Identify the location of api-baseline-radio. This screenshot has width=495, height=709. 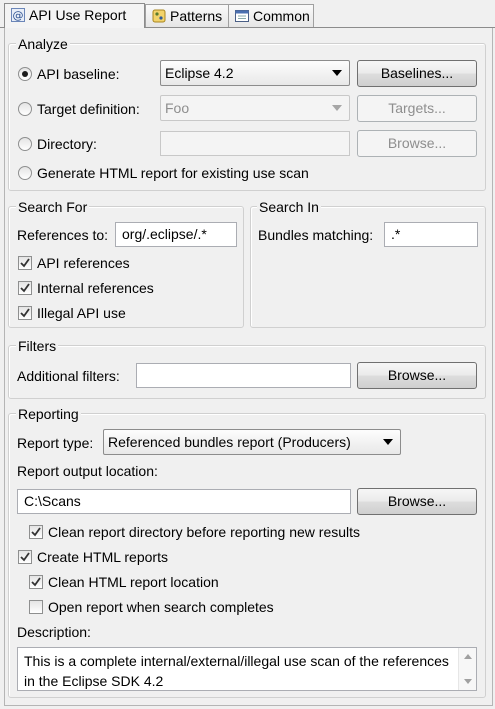
(25, 74).